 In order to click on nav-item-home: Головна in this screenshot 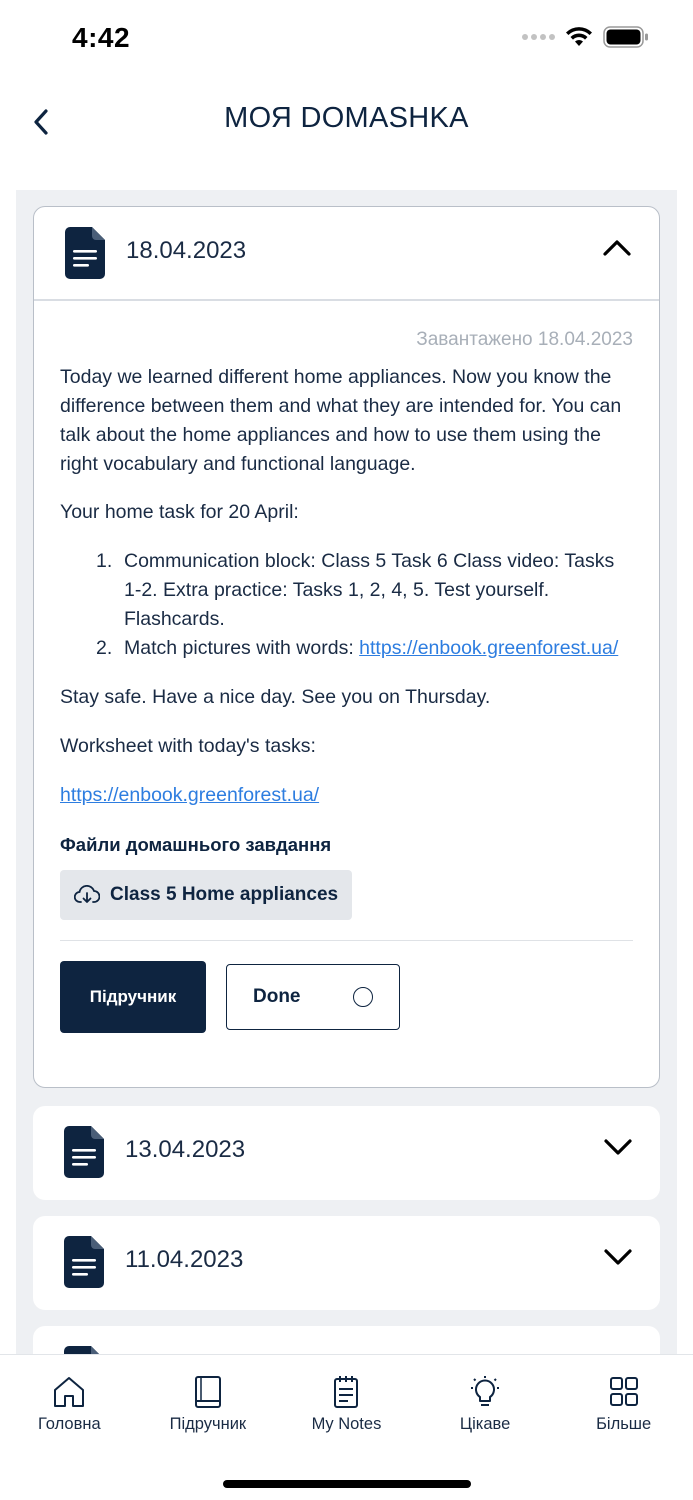, I will do `click(69, 1404)`.